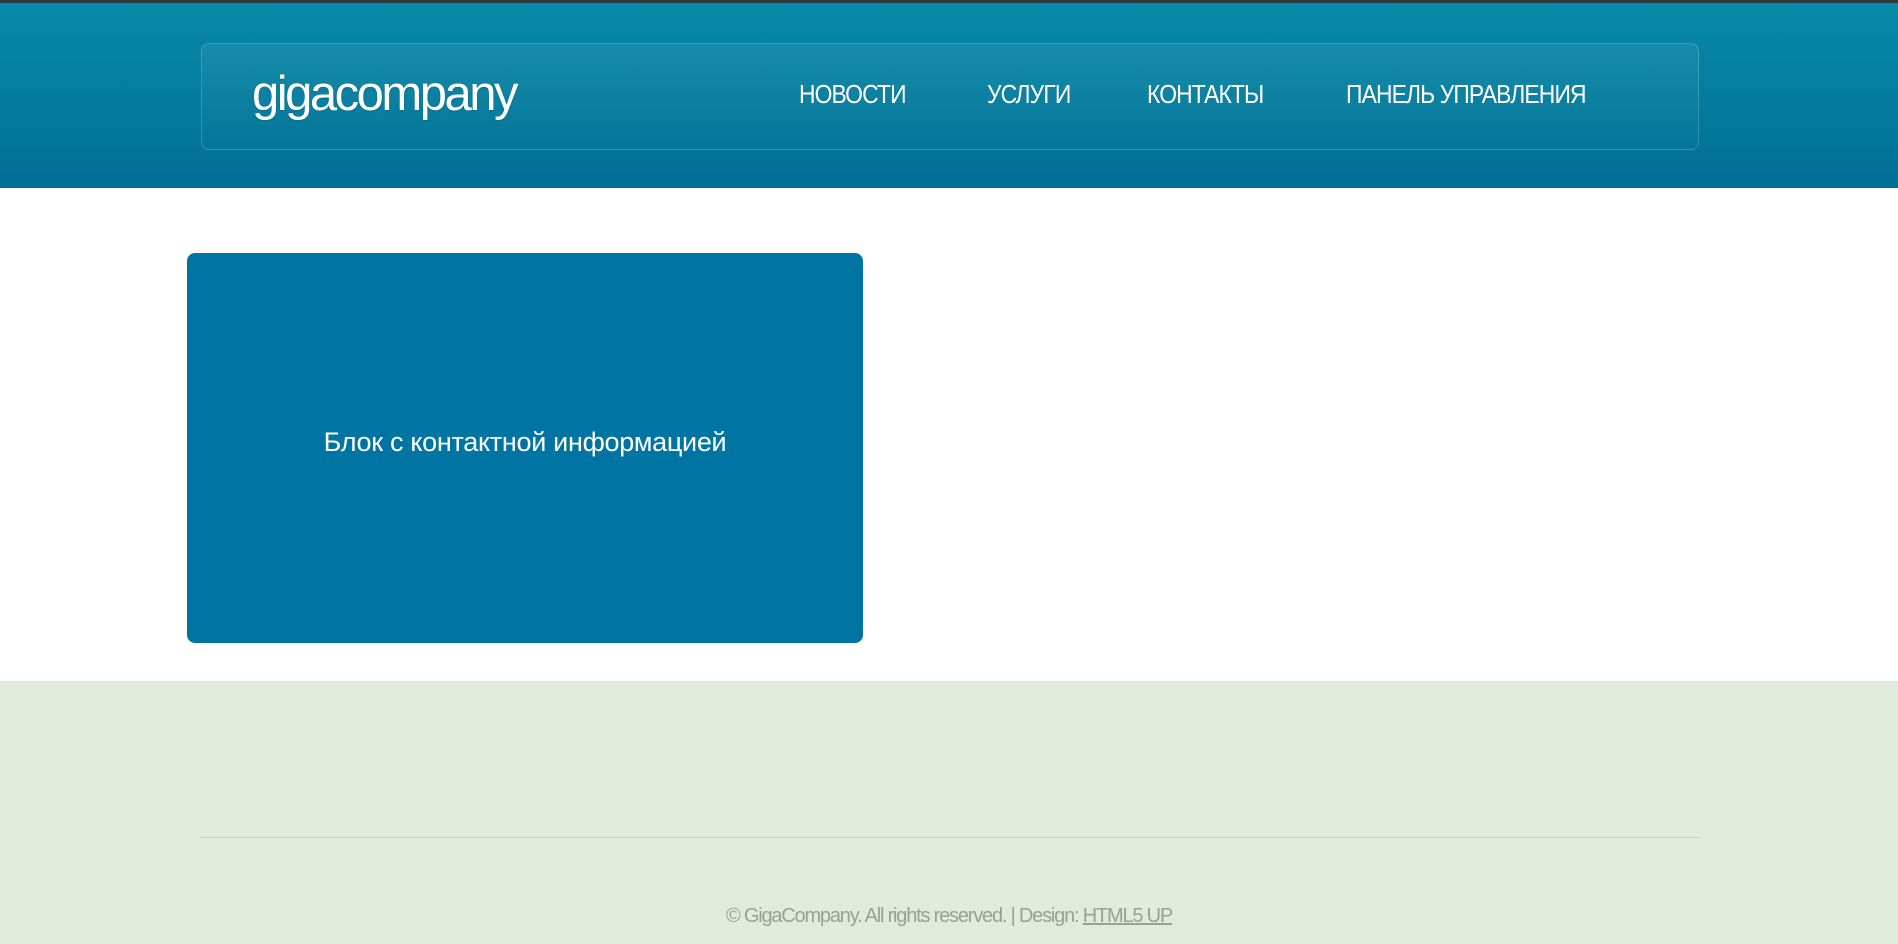 Image resolution: width=1898 pixels, height=944 pixels. What do you see at coordinates (525, 441) in the screenshot?
I see `contact-info-text: Блок с контактной информацией` at bounding box center [525, 441].